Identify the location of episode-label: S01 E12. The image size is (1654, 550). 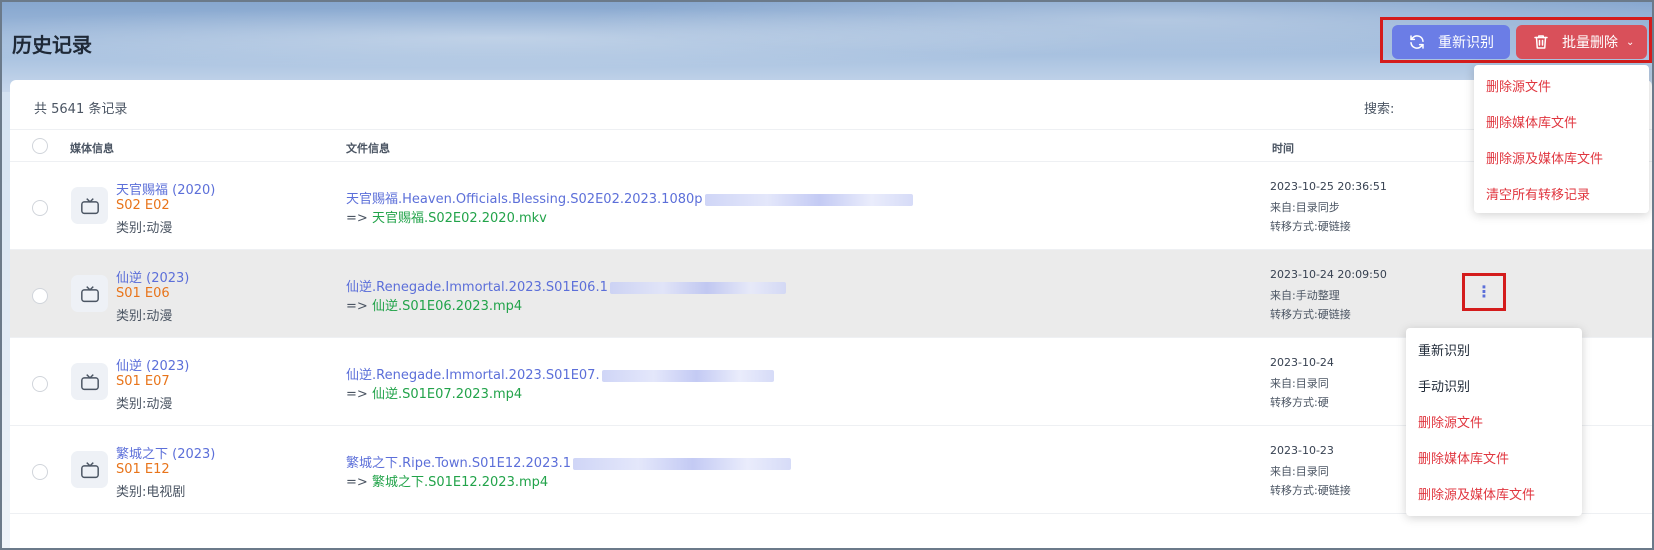
(143, 469).